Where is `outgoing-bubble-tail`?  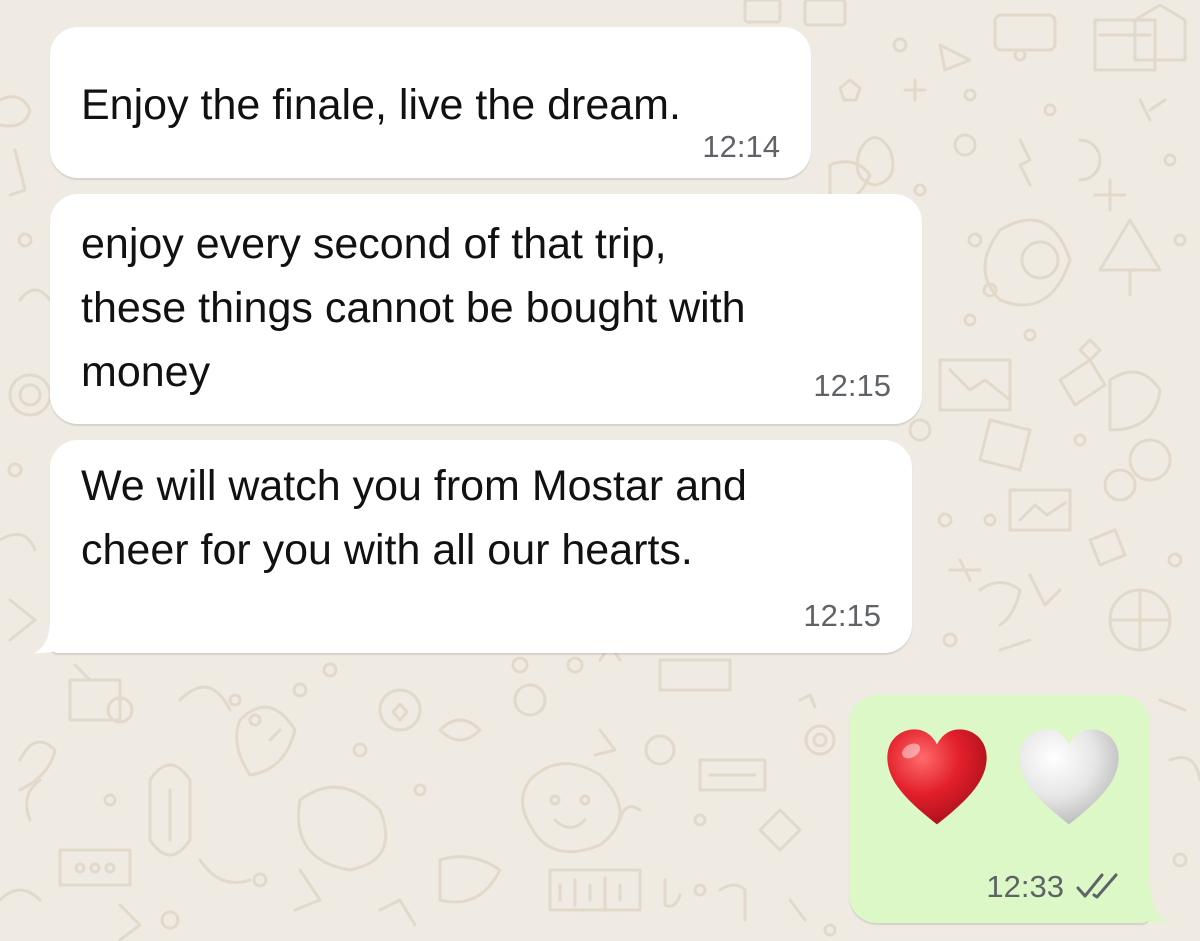
outgoing-bubble-tail is located at coordinates (1150, 907).